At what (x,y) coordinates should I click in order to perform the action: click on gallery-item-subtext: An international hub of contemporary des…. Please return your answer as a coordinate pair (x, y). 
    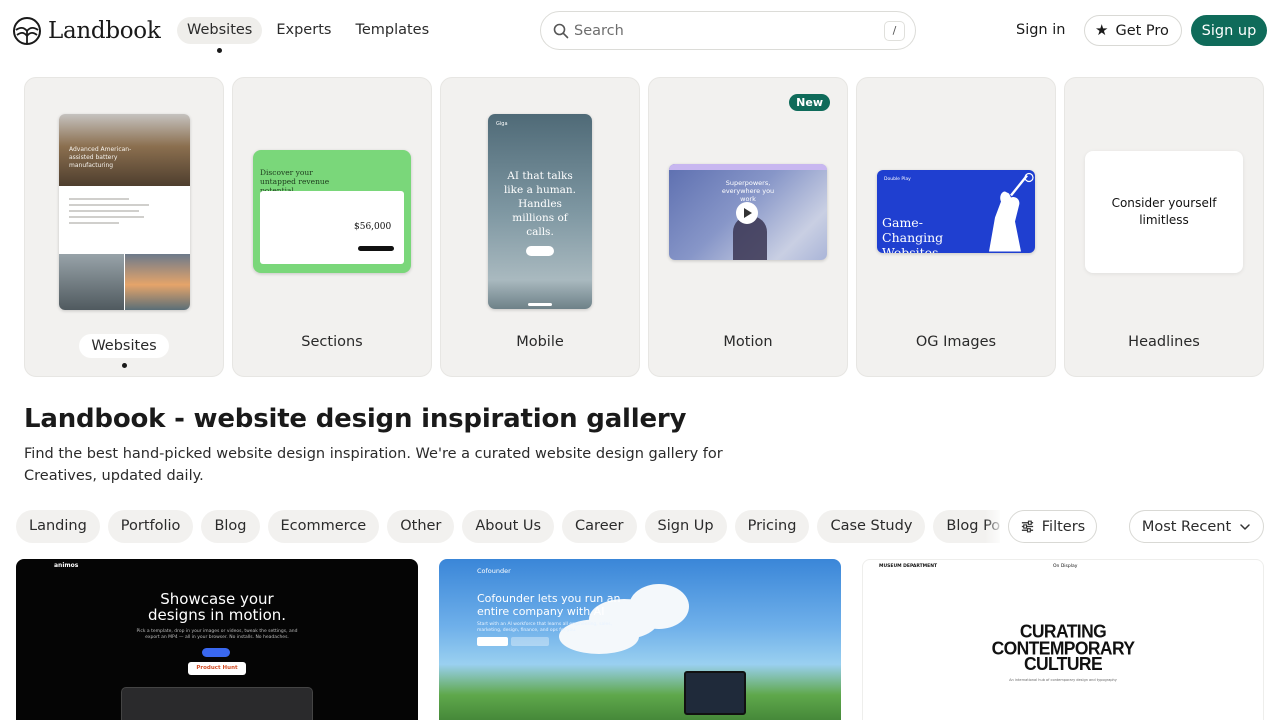
    Looking at the image, I should click on (1063, 680).